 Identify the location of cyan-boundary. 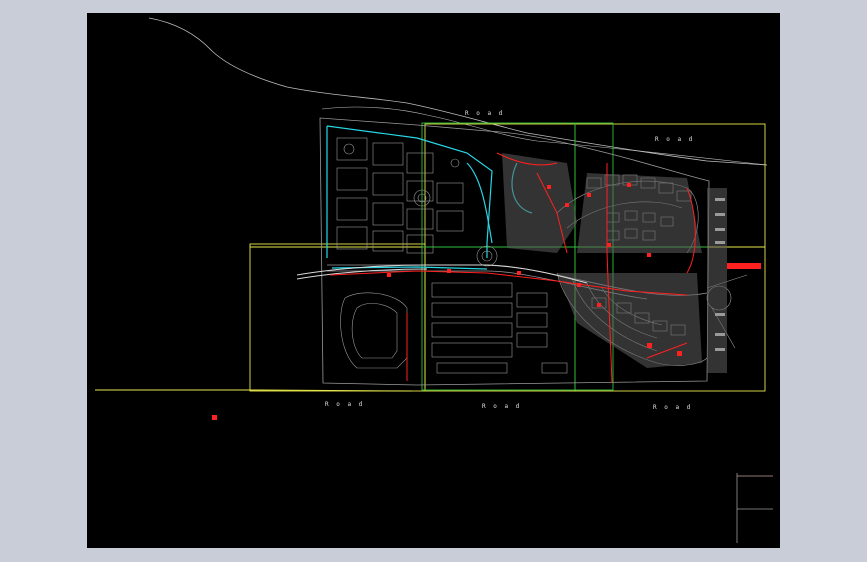
(429, 197).